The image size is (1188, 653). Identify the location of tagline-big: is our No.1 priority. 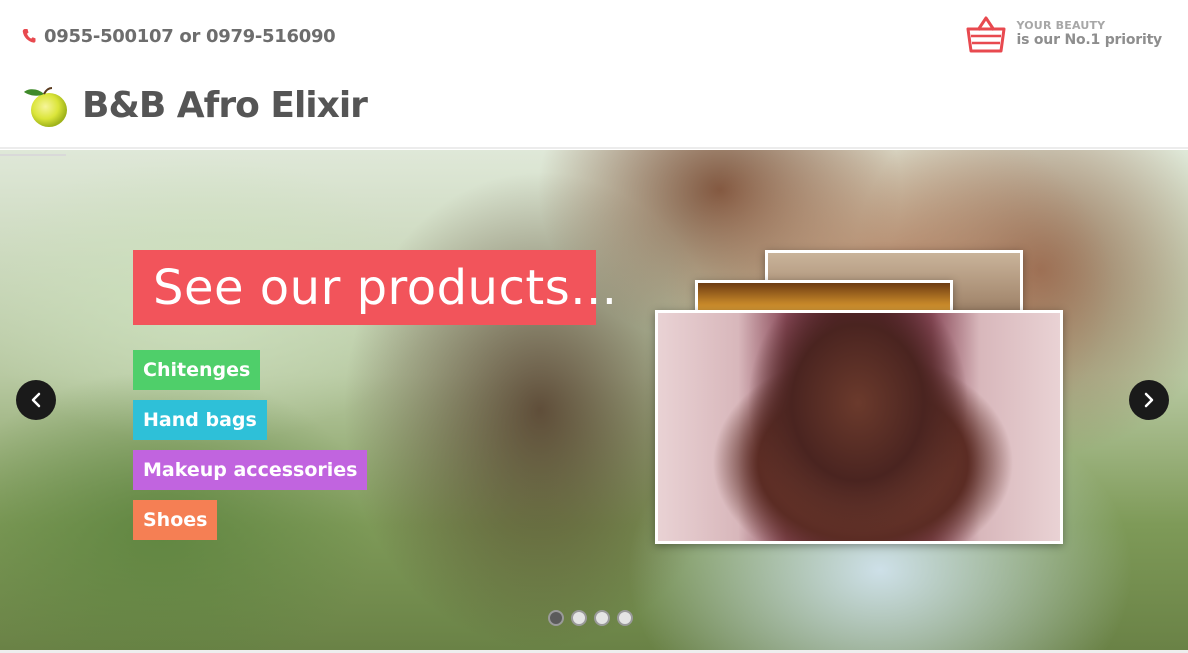
(1089, 40).